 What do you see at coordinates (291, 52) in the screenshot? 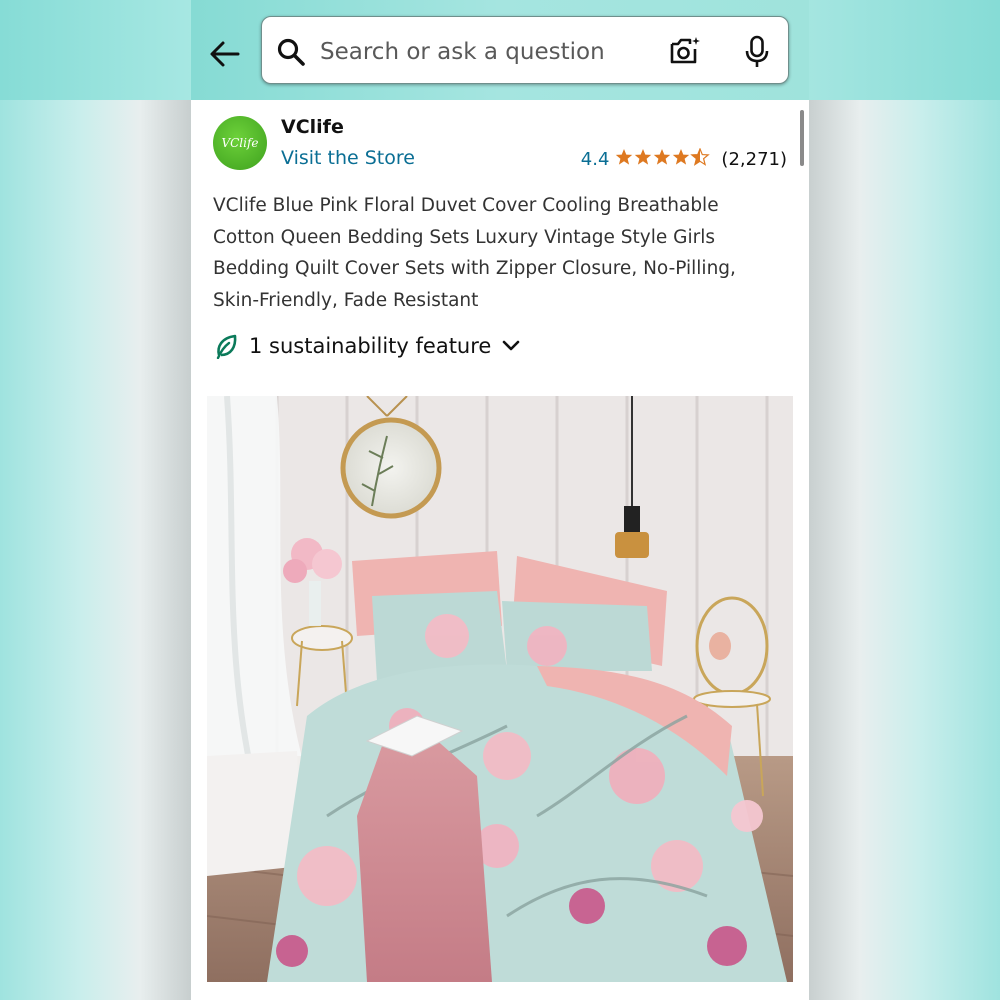
I see `magnifier-icon` at bounding box center [291, 52].